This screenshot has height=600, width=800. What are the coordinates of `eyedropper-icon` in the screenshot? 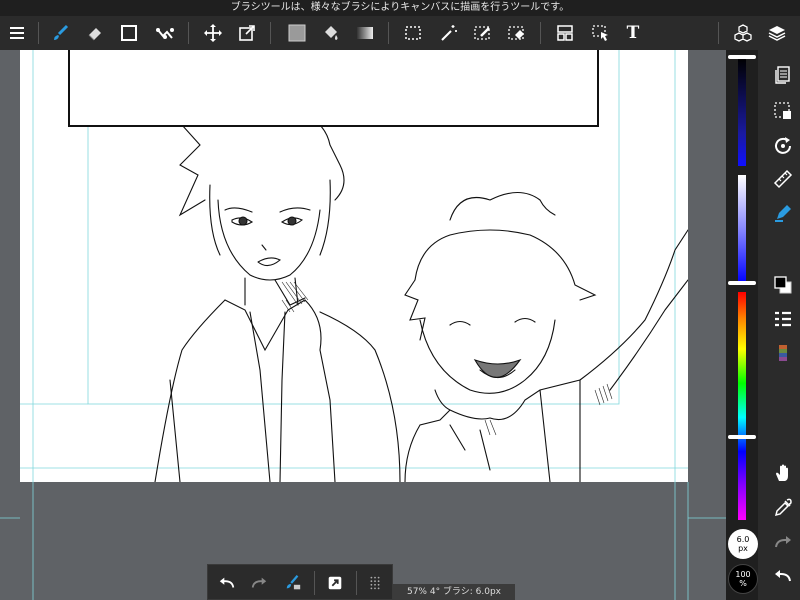 It's located at (783, 508).